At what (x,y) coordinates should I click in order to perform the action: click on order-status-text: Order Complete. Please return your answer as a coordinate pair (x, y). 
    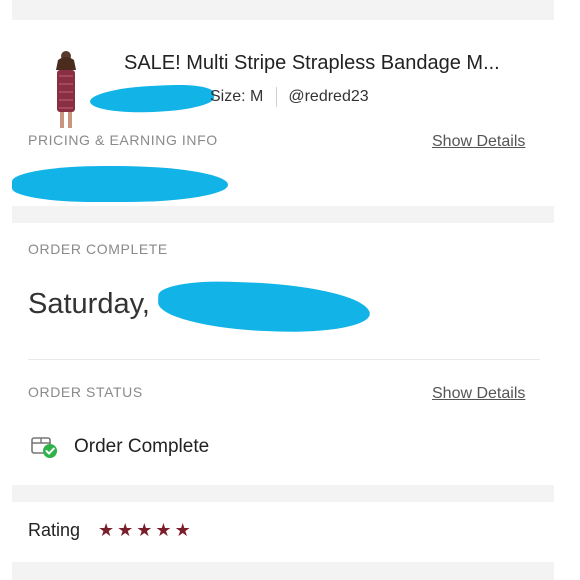
    Looking at the image, I should click on (142, 446).